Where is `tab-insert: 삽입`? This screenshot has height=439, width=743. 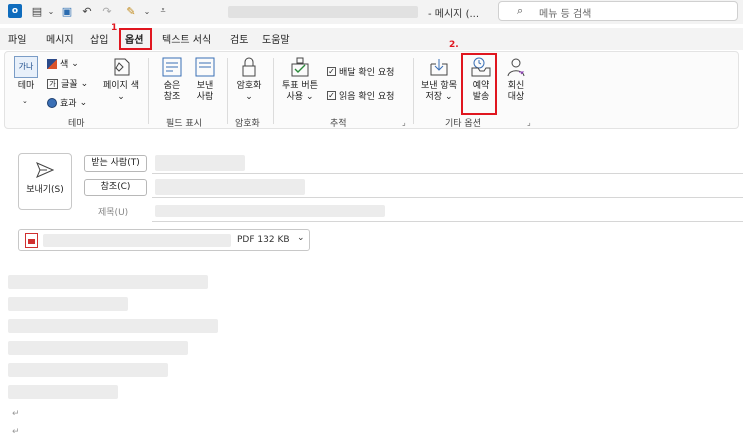 tab-insert: 삽입 is located at coordinates (99, 38).